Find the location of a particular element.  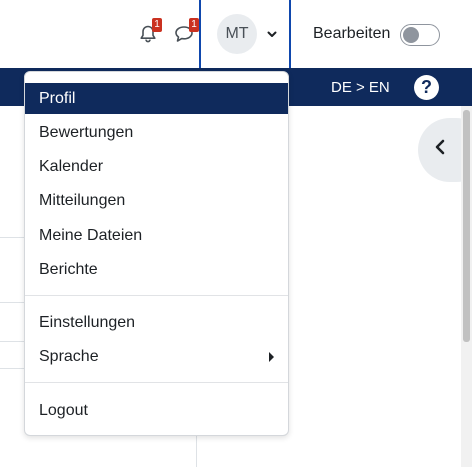

toggle-knob is located at coordinates (411, 35).